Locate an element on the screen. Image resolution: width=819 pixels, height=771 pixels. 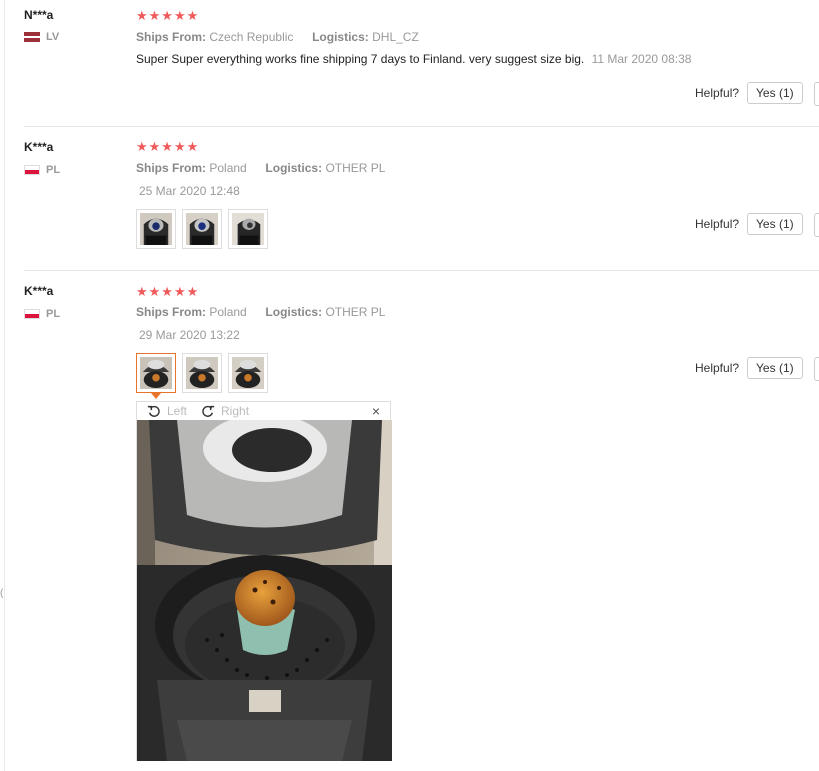
photo-viewer: Left Right × is located at coordinates (264, 581).